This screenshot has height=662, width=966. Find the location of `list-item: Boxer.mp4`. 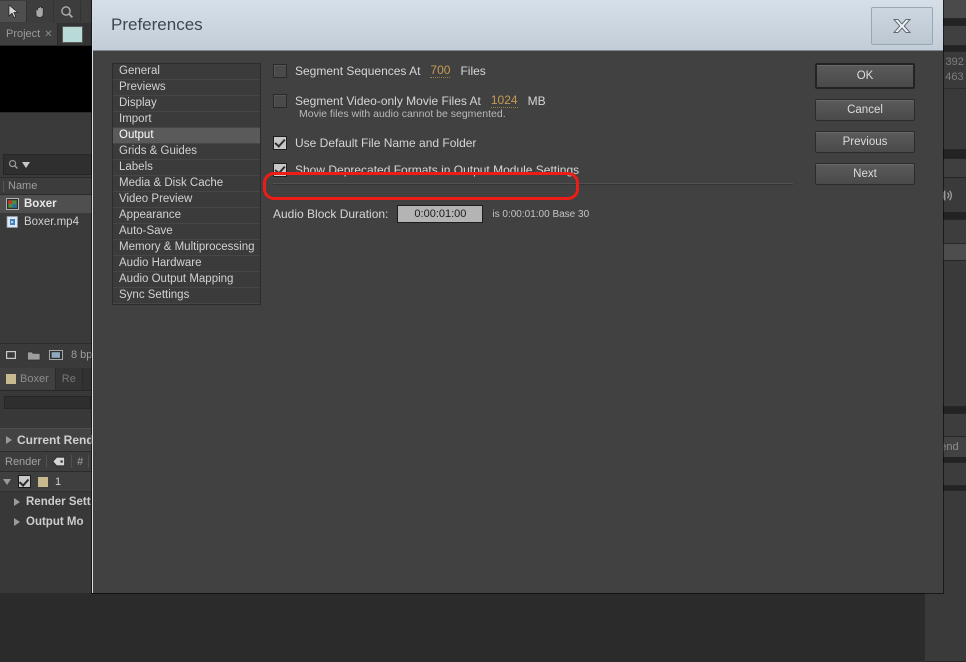

list-item: Boxer.mp4 is located at coordinates (47, 222).